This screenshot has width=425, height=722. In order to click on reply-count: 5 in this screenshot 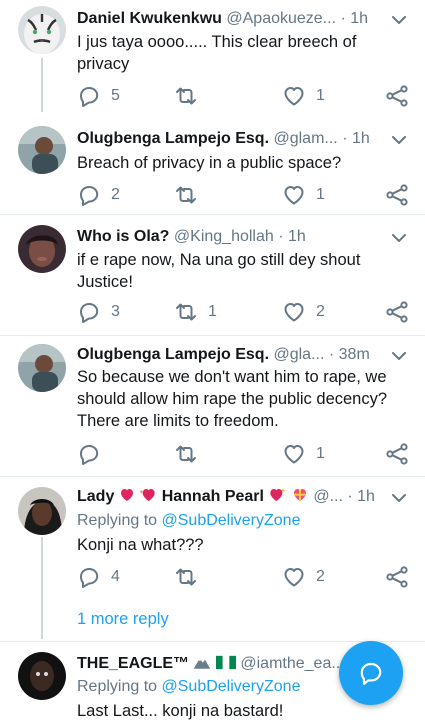, I will do `click(115, 95)`.